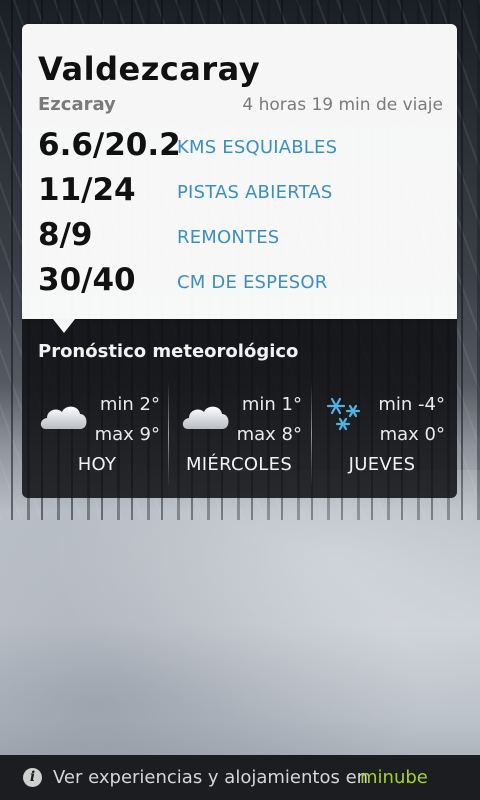 This screenshot has width=480, height=800. What do you see at coordinates (228, 237) in the screenshot?
I see `stat-label: REMONTES` at bounding box center [228, 237].